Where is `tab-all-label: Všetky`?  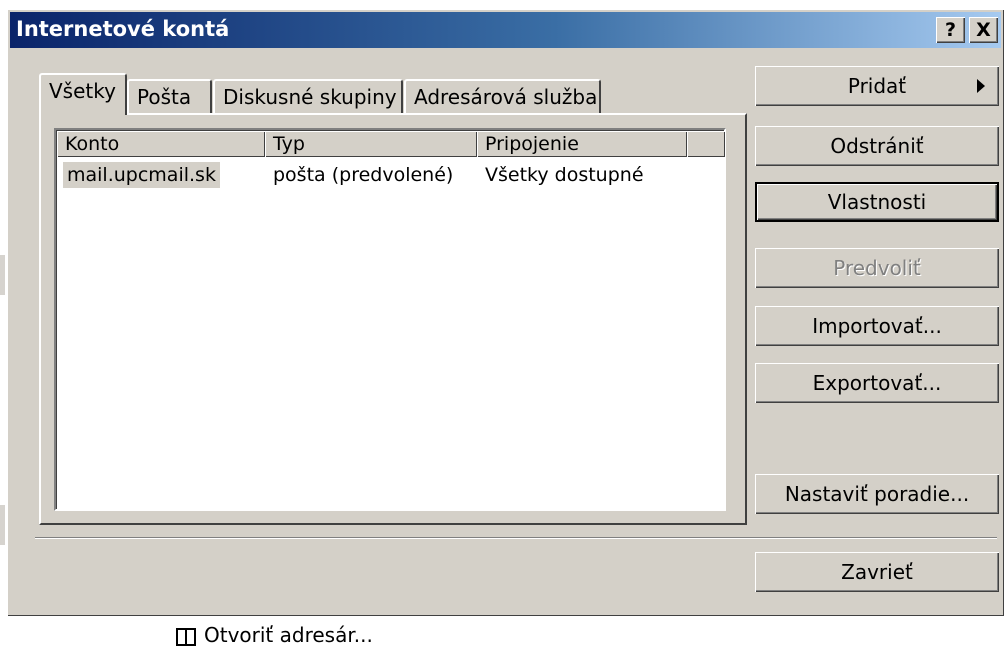 tab-all-label: Všetky is located at coordinates (82, 91).